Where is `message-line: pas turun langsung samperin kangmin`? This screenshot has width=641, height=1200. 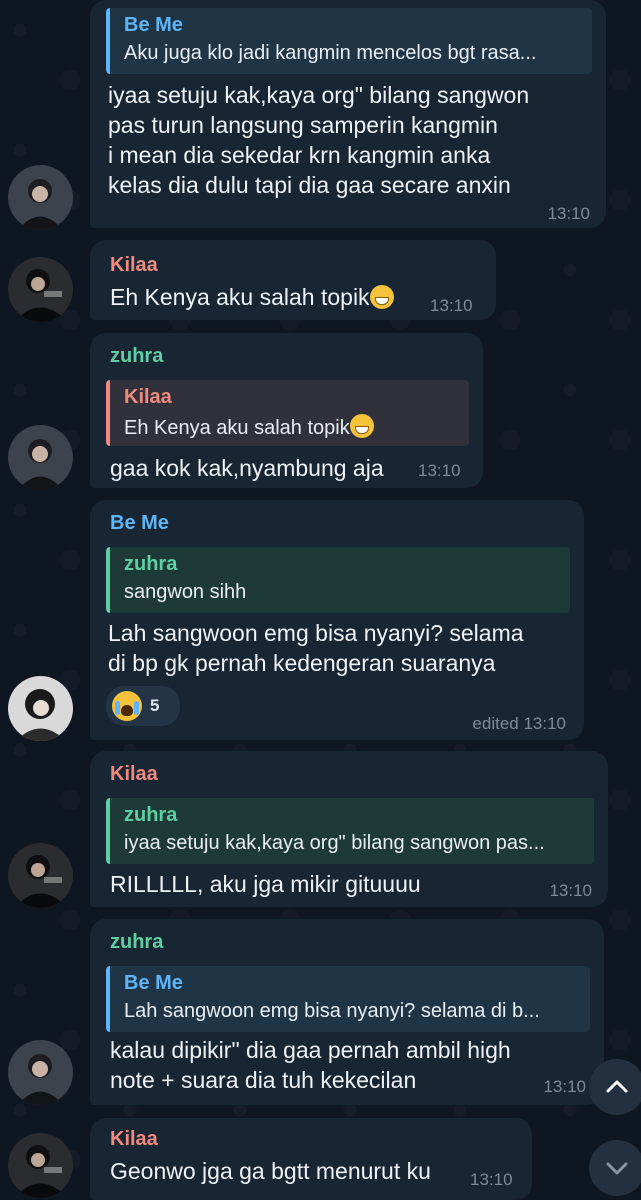
message-line: pas turun langsung samperin kangmin is located at coordinates (303, 125).